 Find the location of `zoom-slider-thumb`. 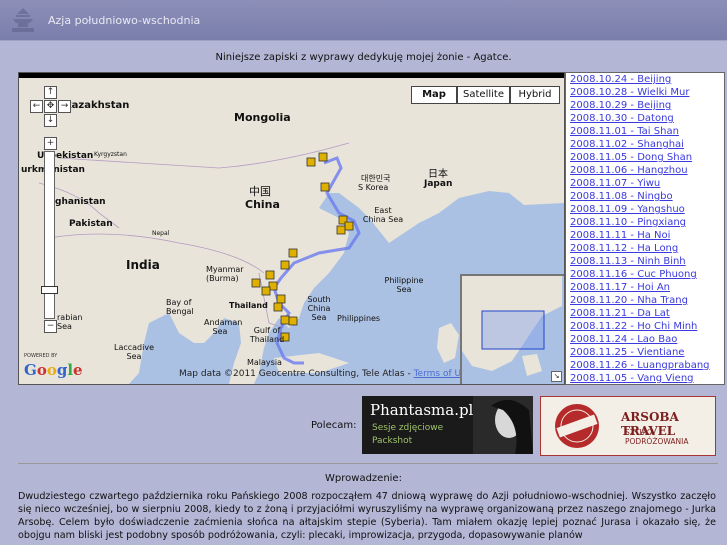

zoom-slider-thumb is located at coordinates (49, 290).